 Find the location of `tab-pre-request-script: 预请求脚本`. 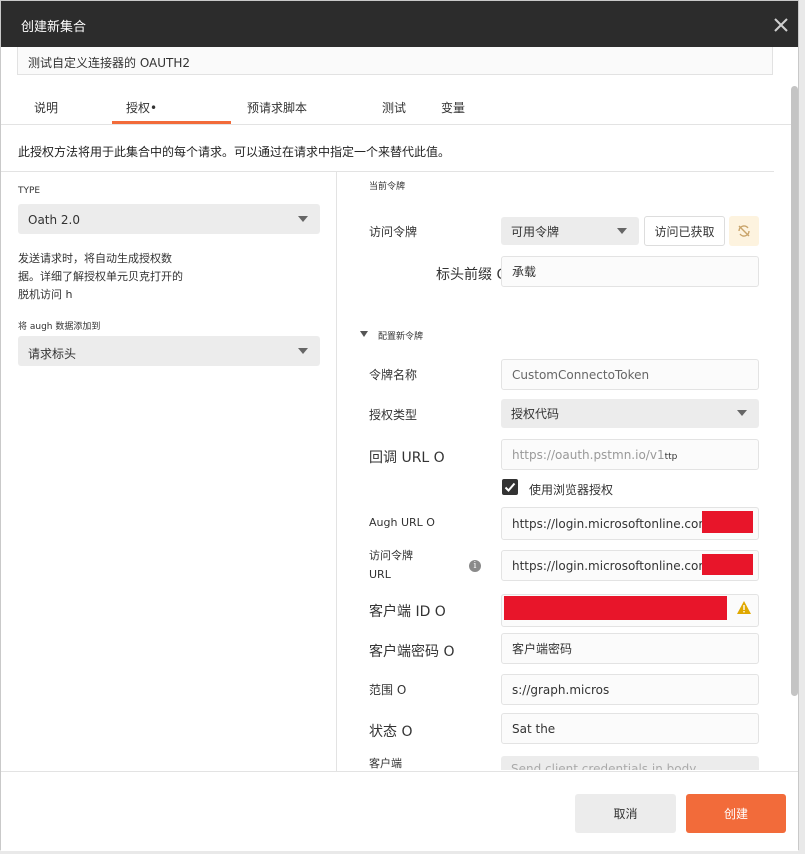

tab-pre-request-script: 预请求脚本 is located at coordinates (277, 107).